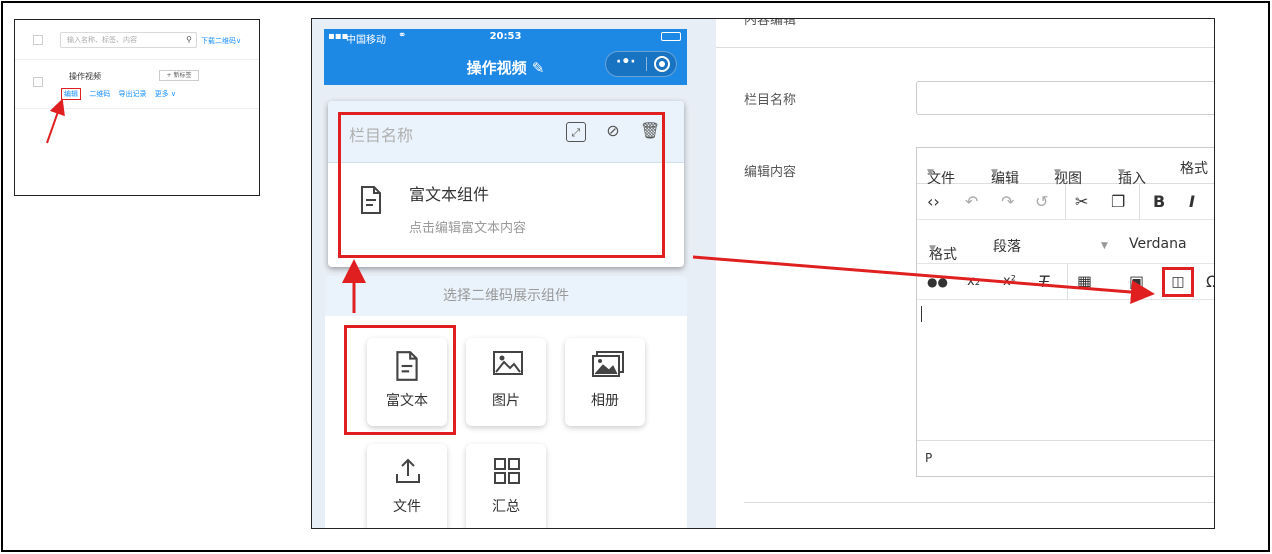 This screenshot has height=554, width=1272. I want to click on paragraph-dropdown: 段落, so click(1007, 246).